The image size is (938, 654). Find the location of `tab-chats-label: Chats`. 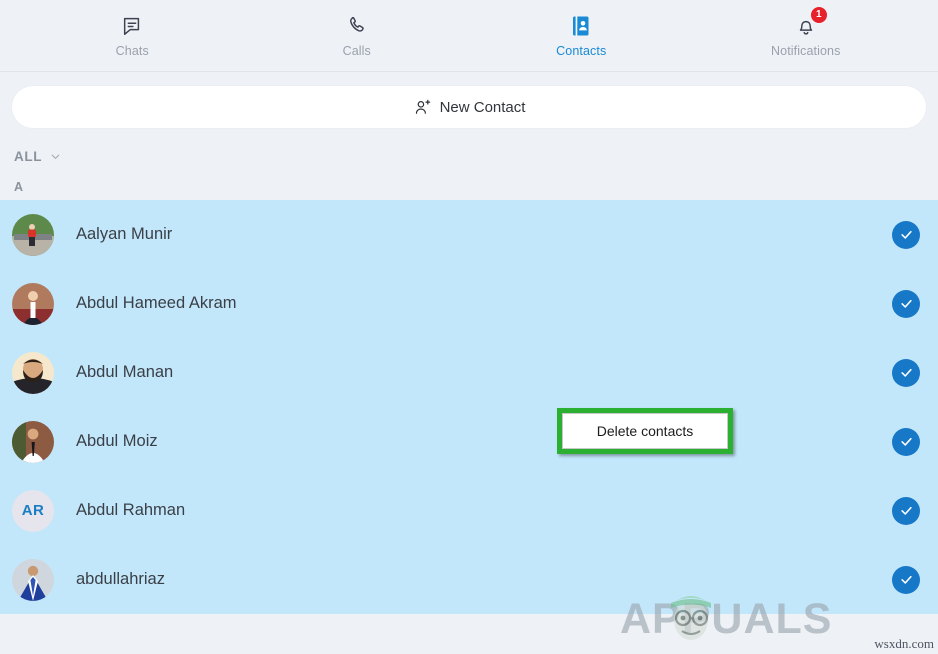

tab-chats-label: Chats is located at coordinates (132, 51).